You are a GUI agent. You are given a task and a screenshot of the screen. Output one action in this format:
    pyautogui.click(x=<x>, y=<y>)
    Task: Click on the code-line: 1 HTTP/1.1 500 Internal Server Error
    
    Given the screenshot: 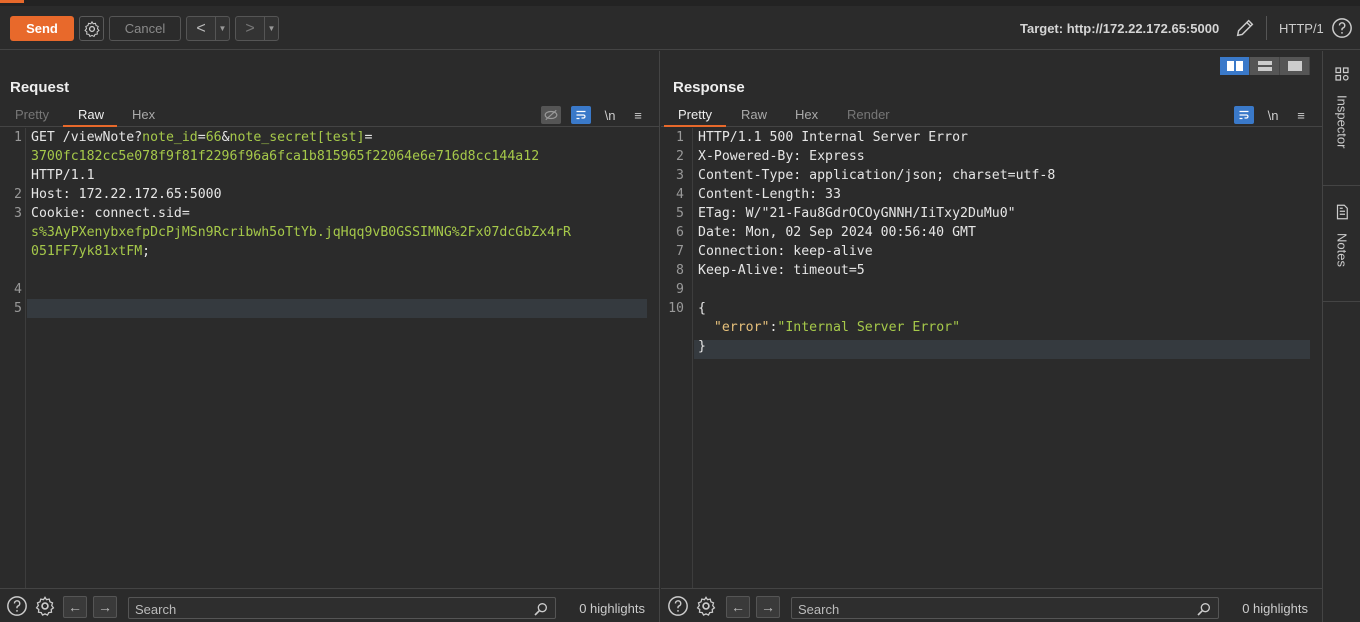 What is the action you would take?
    pyautogui.click(x=991, y=137)
    